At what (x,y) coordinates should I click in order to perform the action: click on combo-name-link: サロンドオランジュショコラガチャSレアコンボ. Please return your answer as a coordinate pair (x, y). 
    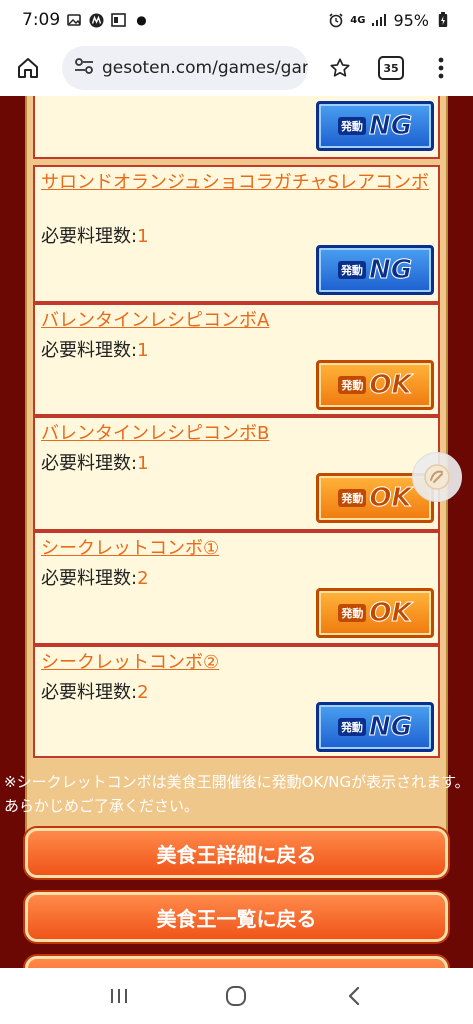
    Looking at the image, I should click on (238, 183).